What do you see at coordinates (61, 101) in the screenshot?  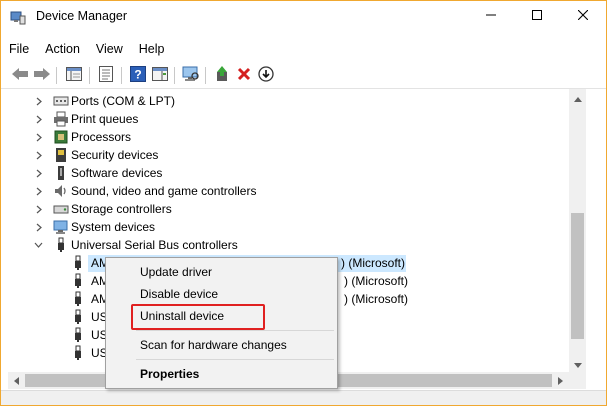 I see `port-icon` at bounding box center [61, 101].